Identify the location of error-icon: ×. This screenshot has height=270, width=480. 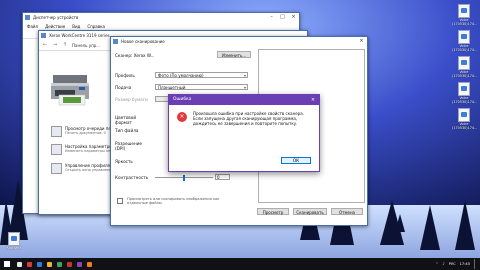
(182, 117).